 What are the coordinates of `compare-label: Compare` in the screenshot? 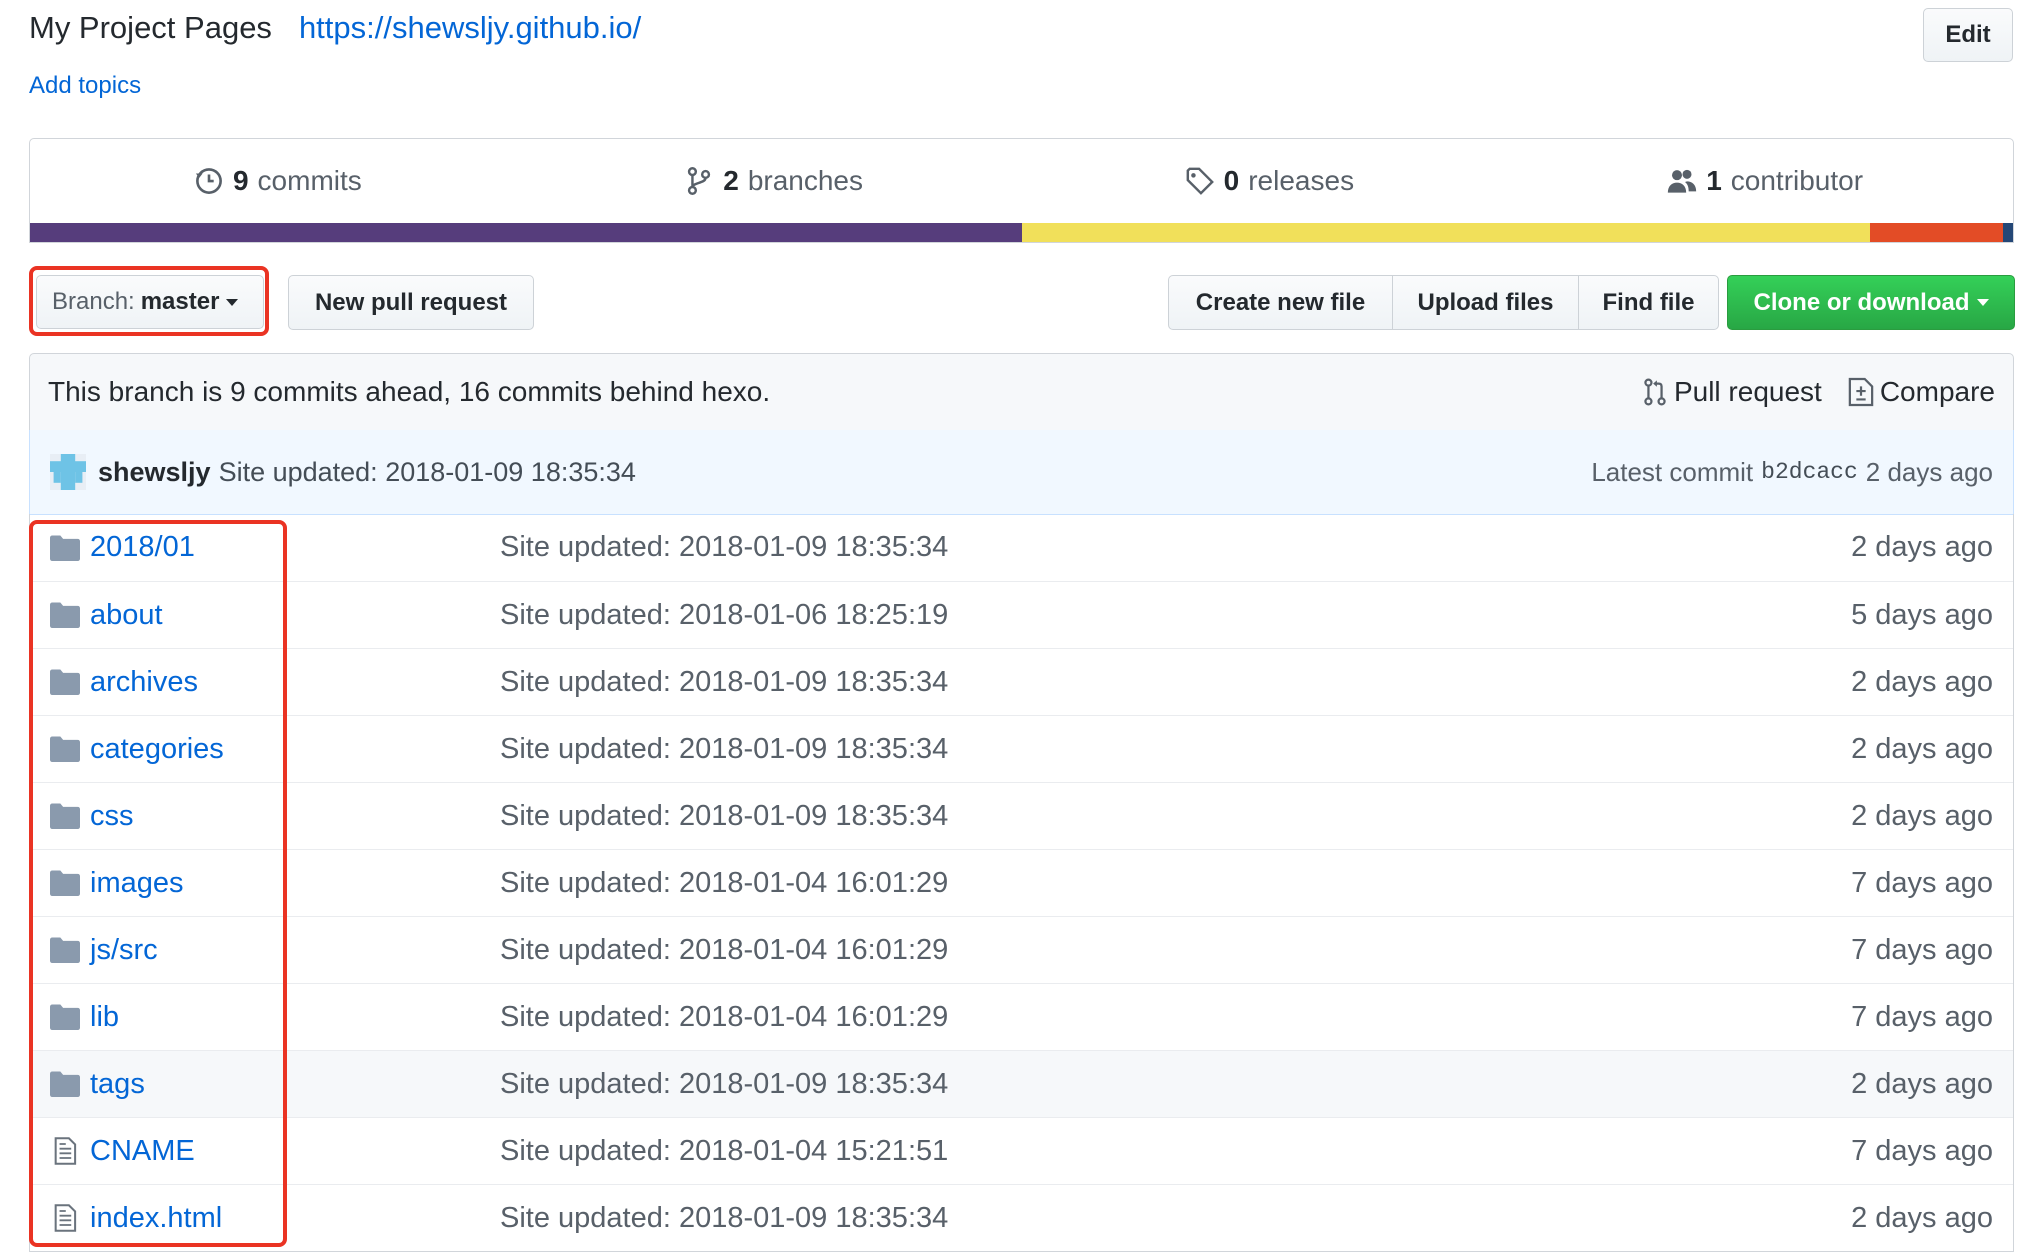 It's located at (1937, 391).